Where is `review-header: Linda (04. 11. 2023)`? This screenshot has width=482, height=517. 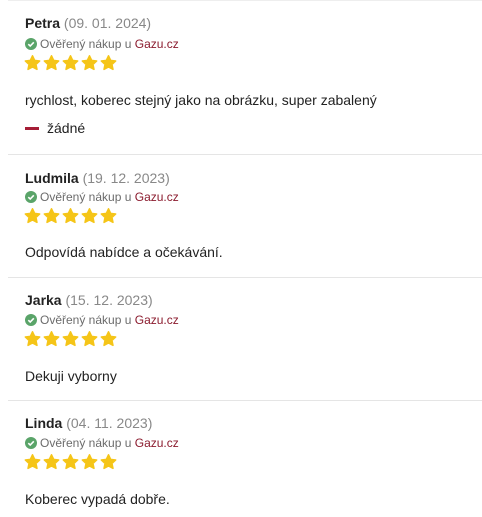
review-header: Linda (04. 11. 2023) is located at coordinates (88, 423).